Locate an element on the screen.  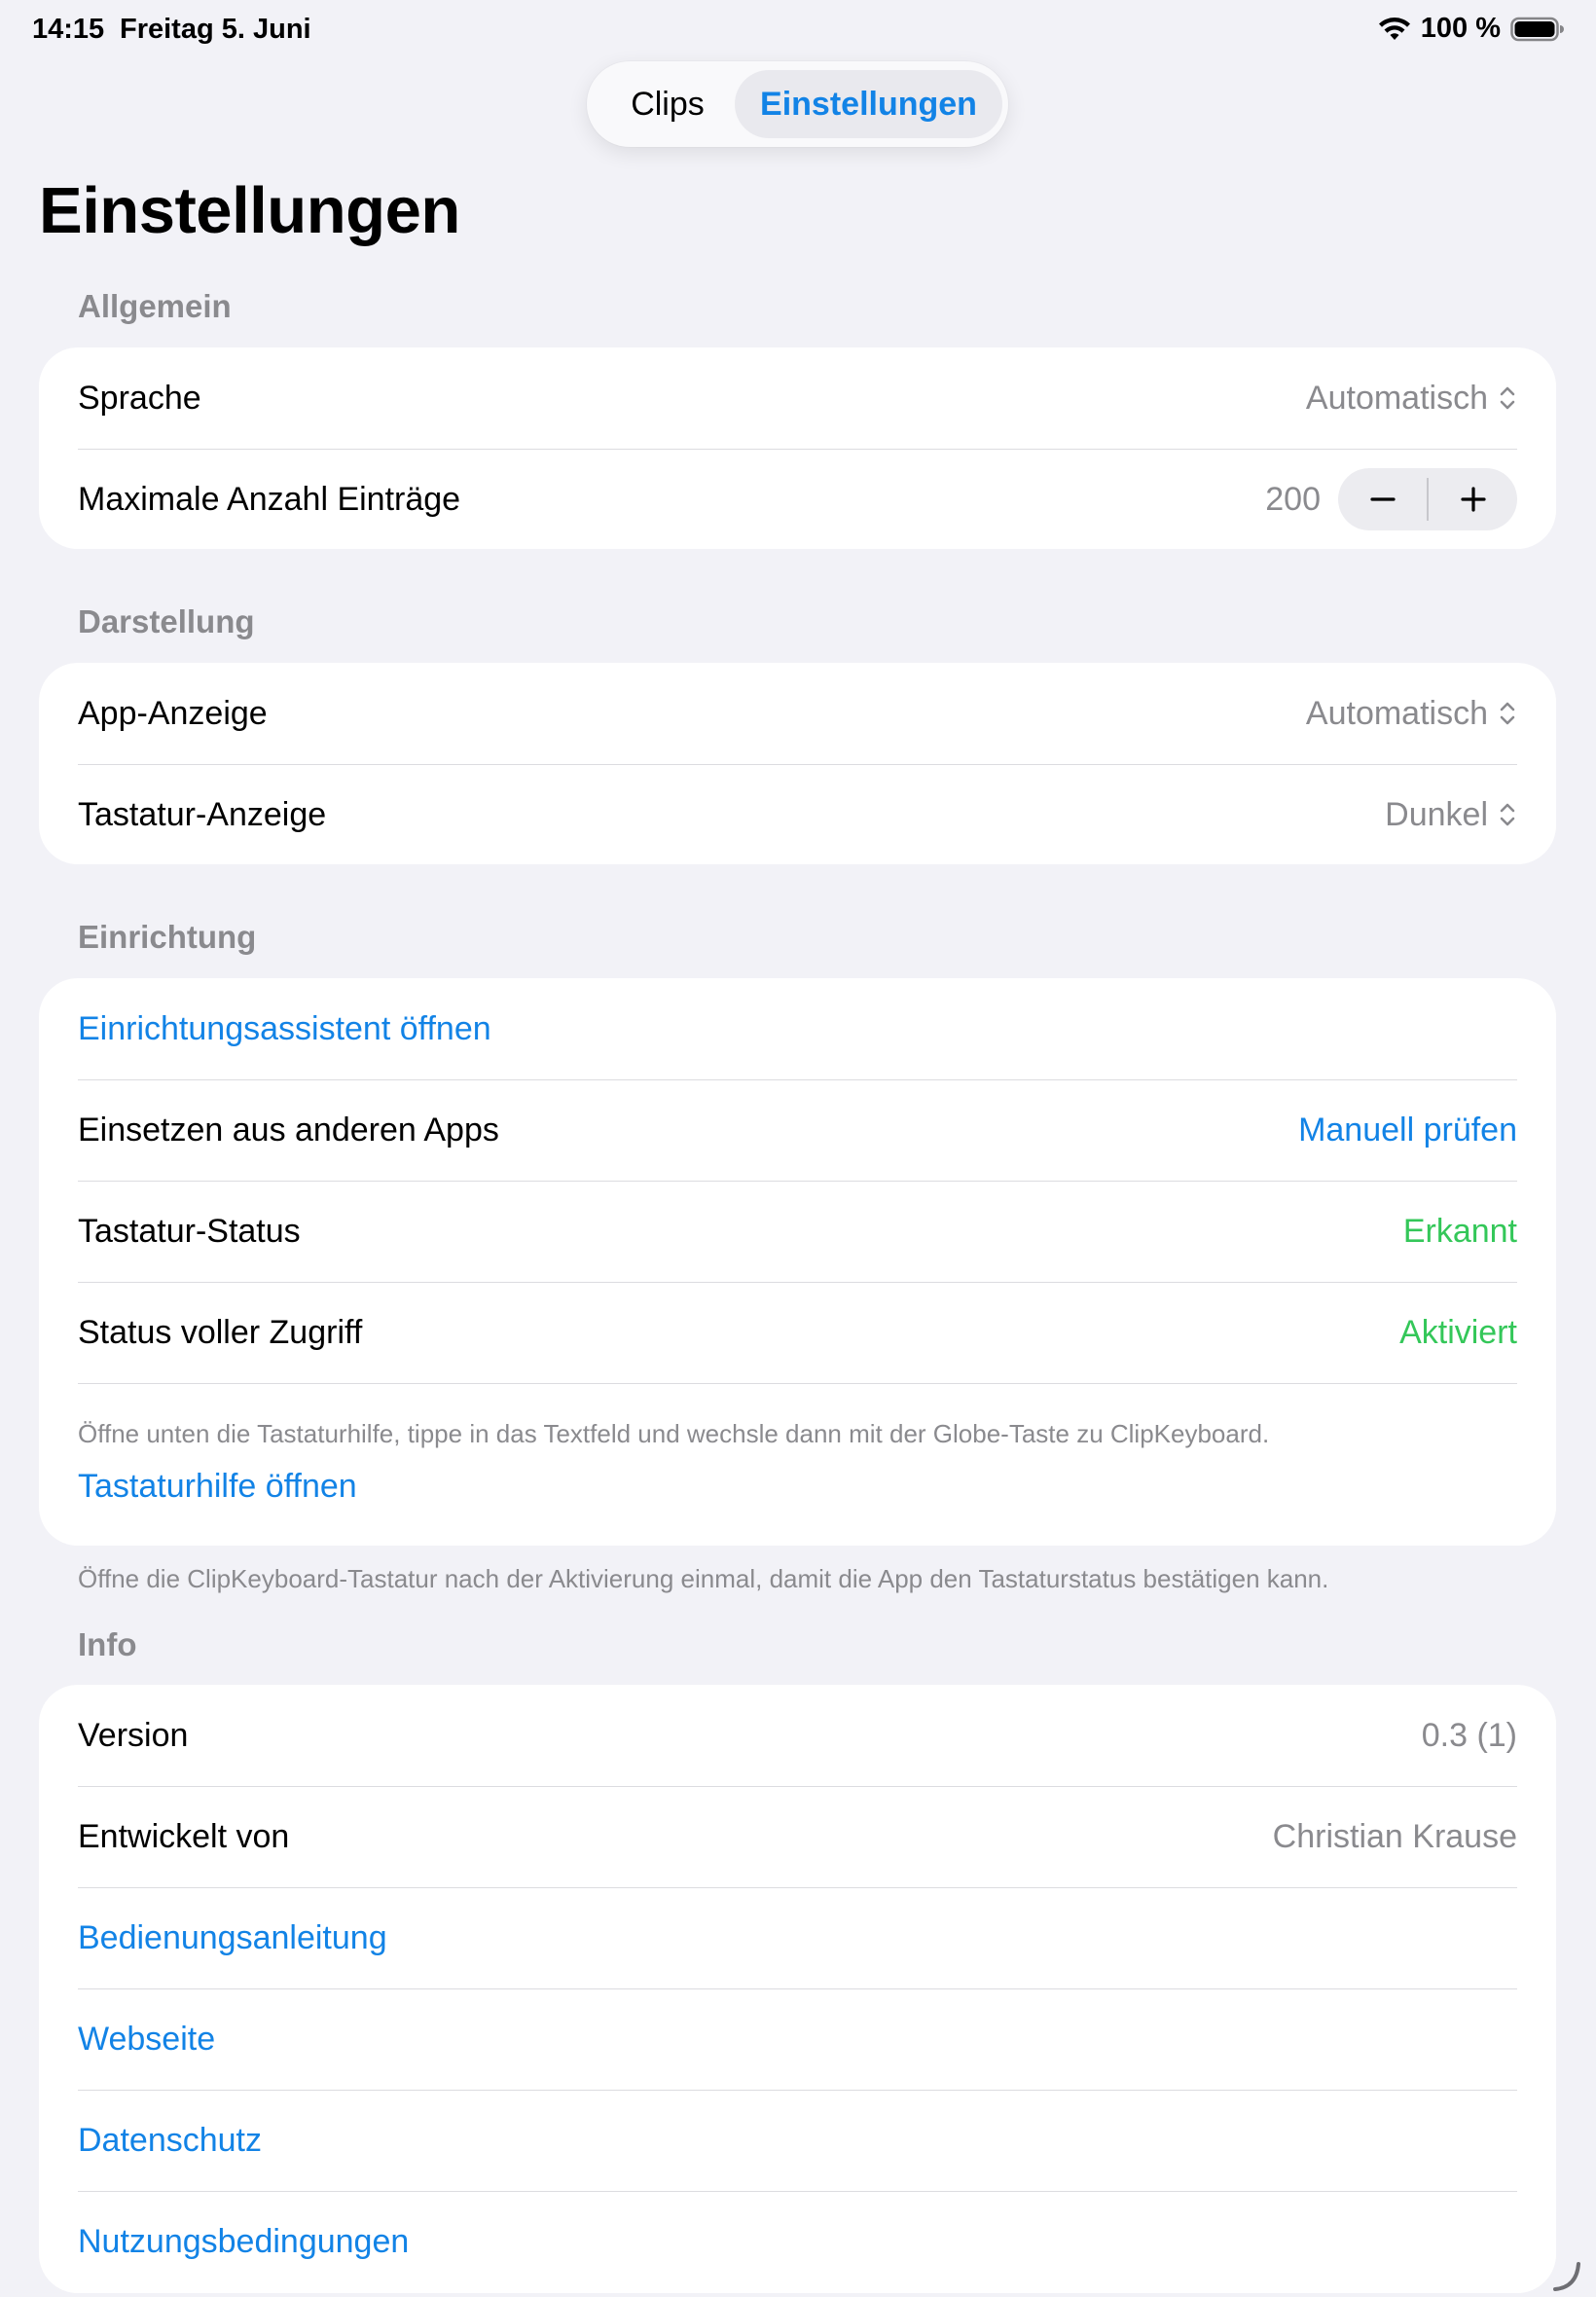
row-sprache: Sprache Automatisch is located at coordinates (798, 398).